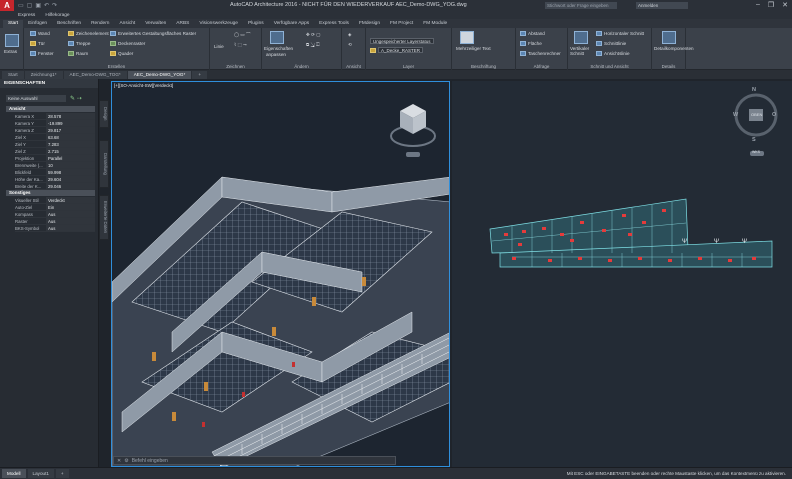  What do you see at coordinates (55, 116) in the screenshot?
I see `property-row: Kamera X 28.578` at bounding box center [55, 116].